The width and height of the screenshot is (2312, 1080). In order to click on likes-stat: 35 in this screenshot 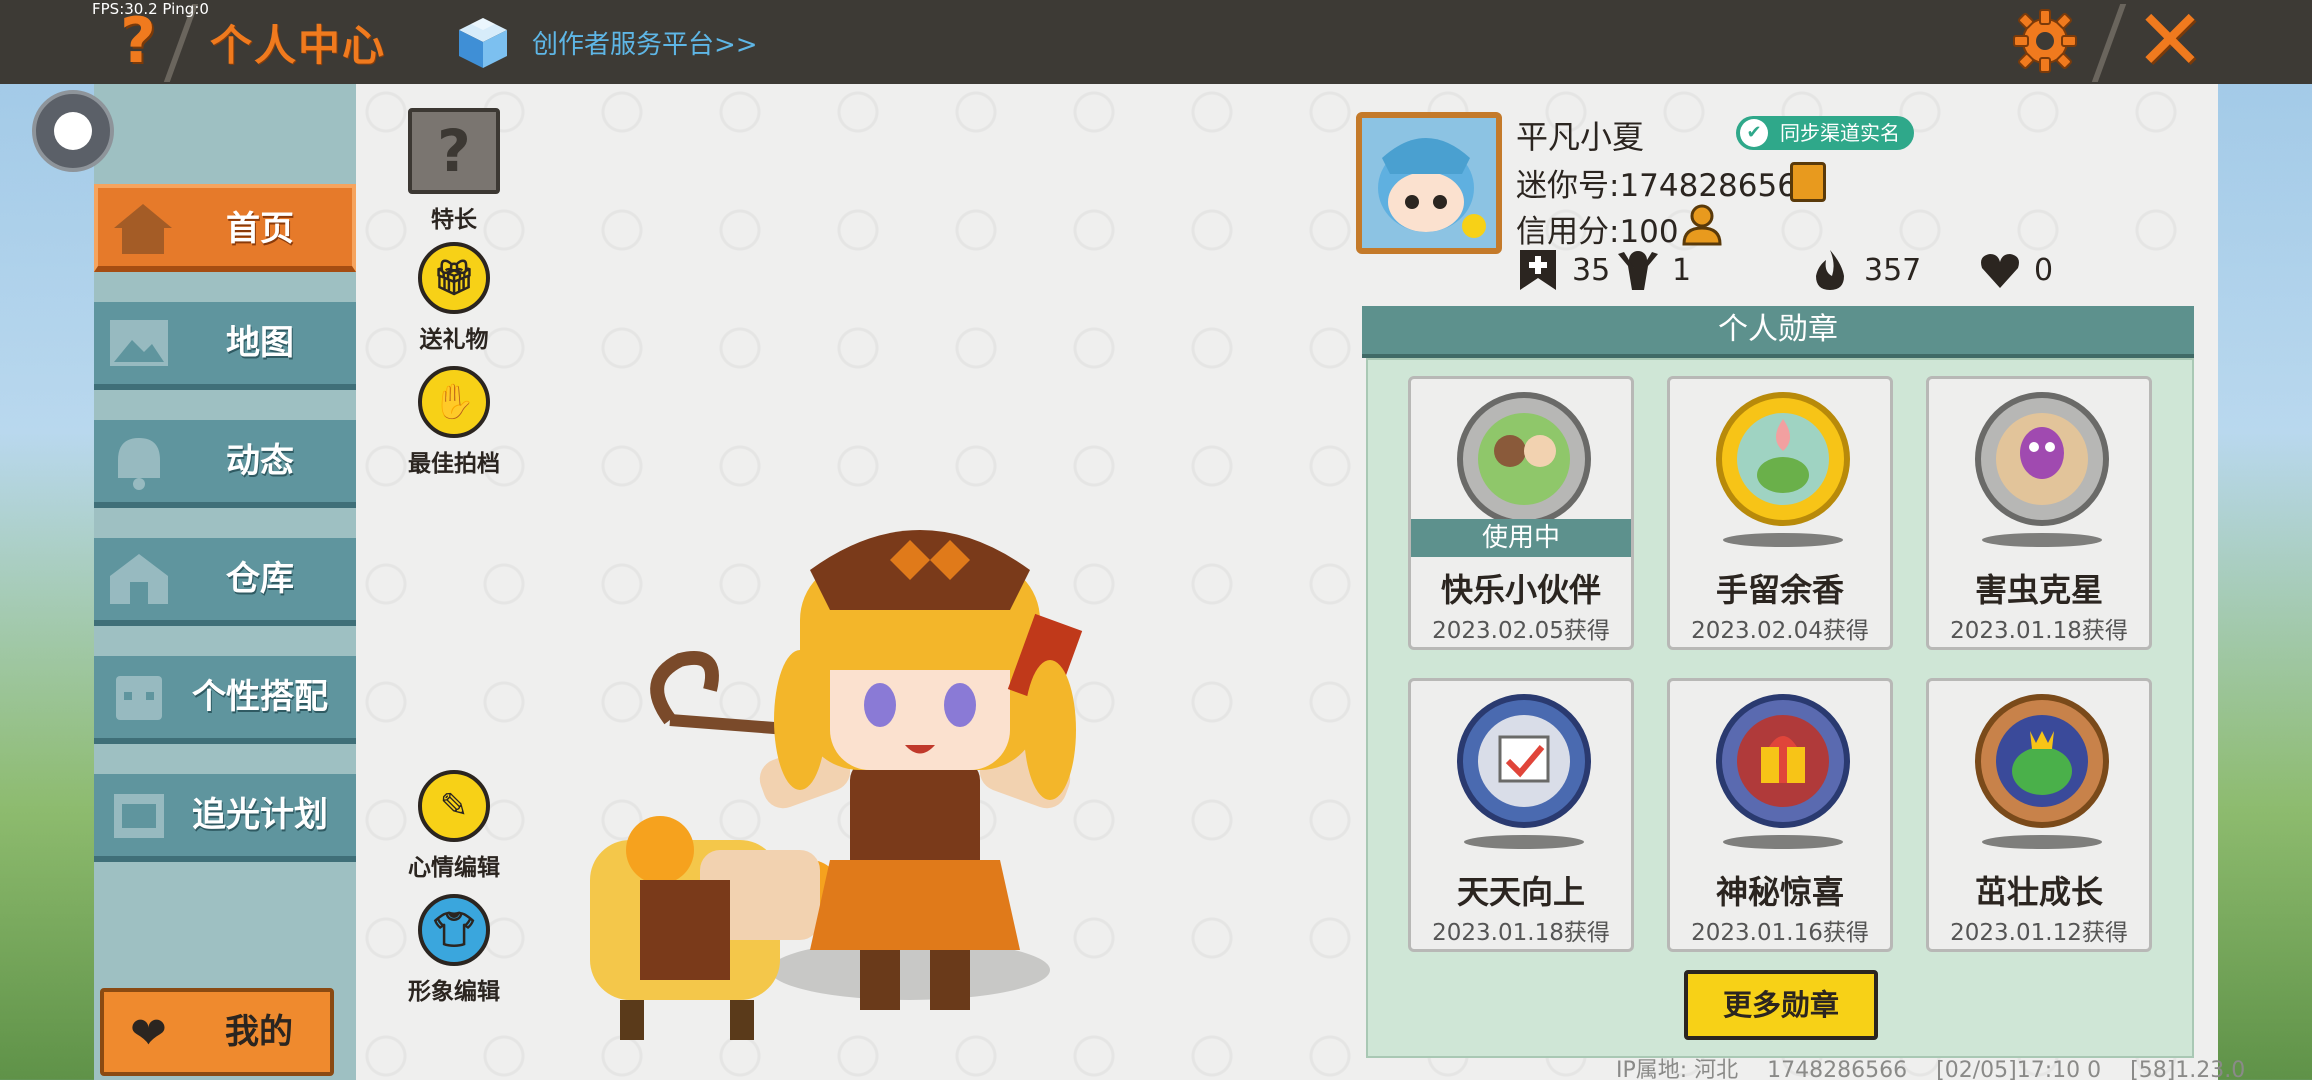, I will do `click(1563, 270)`.